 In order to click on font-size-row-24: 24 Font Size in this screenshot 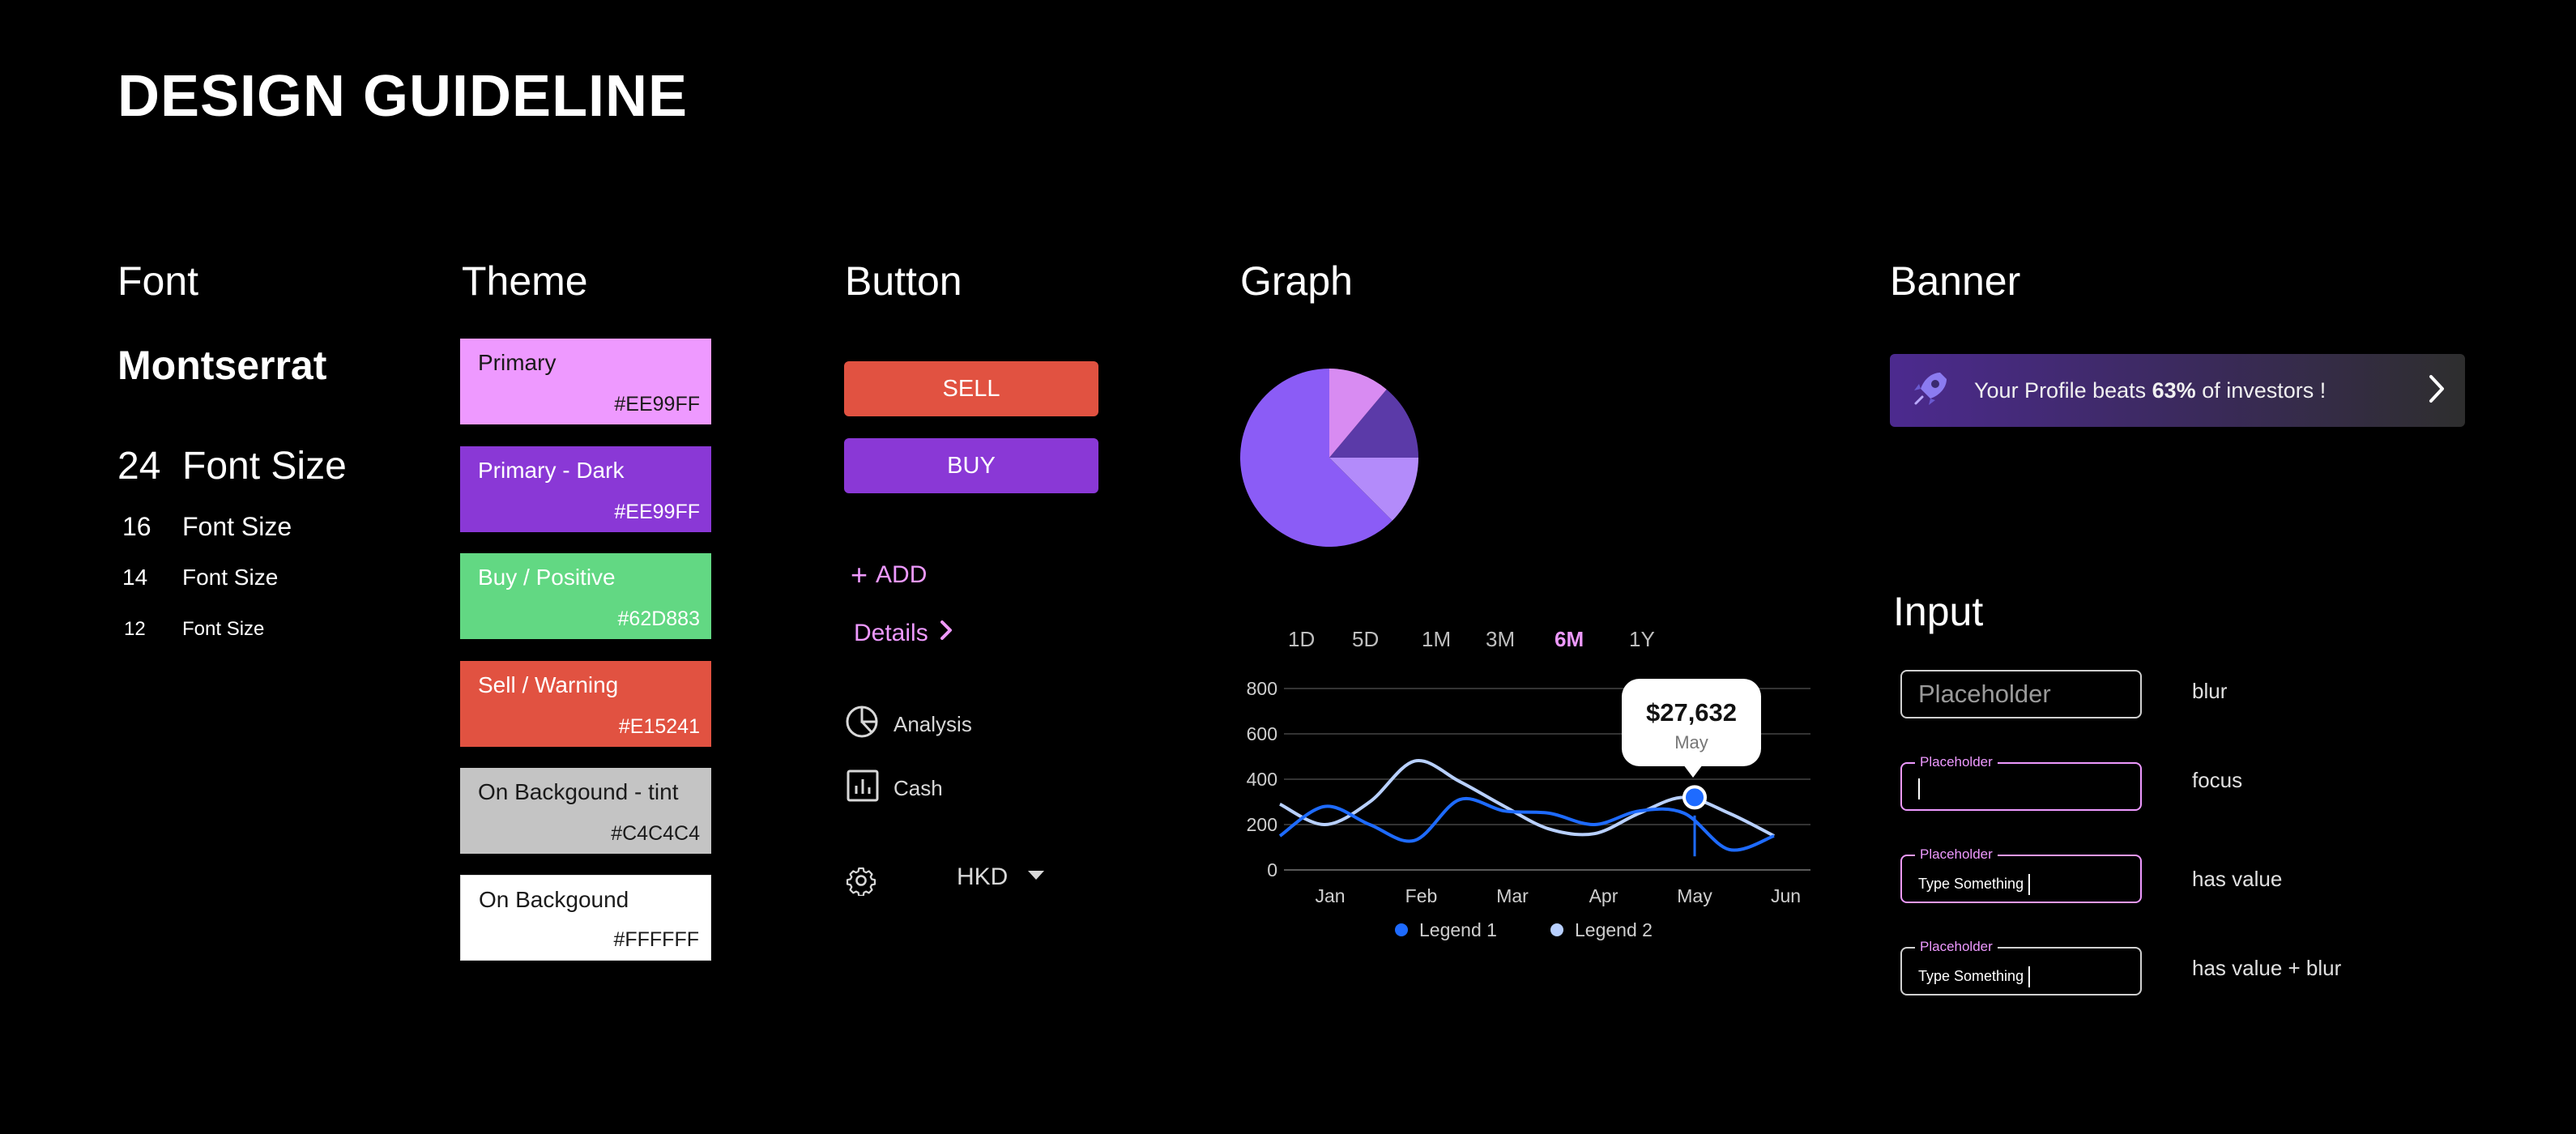, I will do `click(232, 466)`.